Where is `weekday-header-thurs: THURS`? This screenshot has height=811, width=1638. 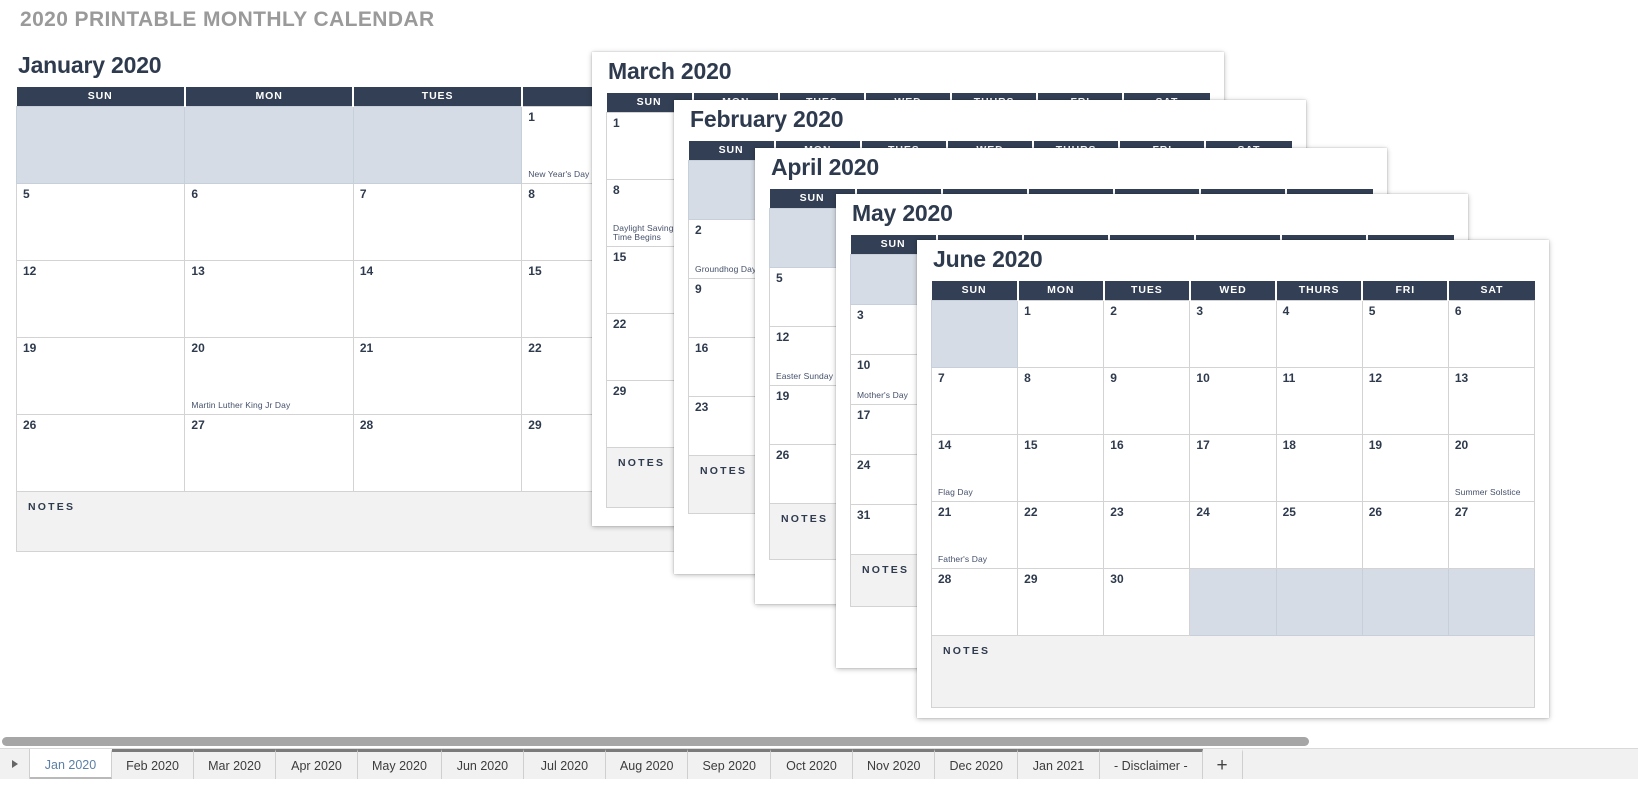
weekday-header-thurs: THURS is located at coordinates (1320, 290).